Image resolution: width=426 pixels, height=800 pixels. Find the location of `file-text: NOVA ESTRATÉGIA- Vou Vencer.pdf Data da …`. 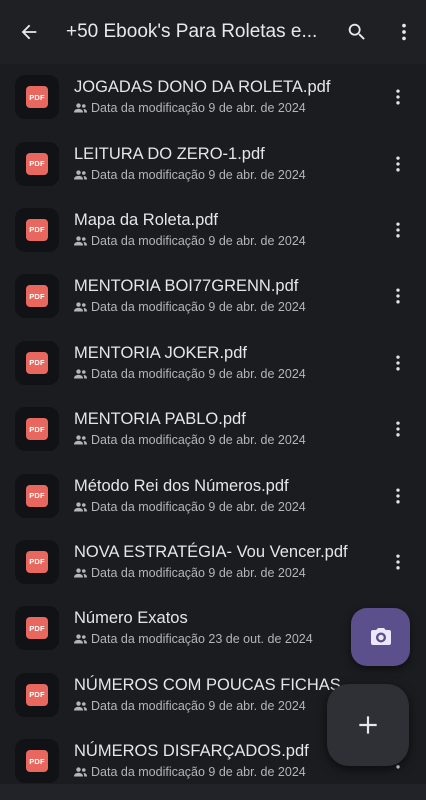

file-text: NOVA ESTRATÉGIA- Vou Vencer.pdf Data da … is located at coordinates (220, 561).